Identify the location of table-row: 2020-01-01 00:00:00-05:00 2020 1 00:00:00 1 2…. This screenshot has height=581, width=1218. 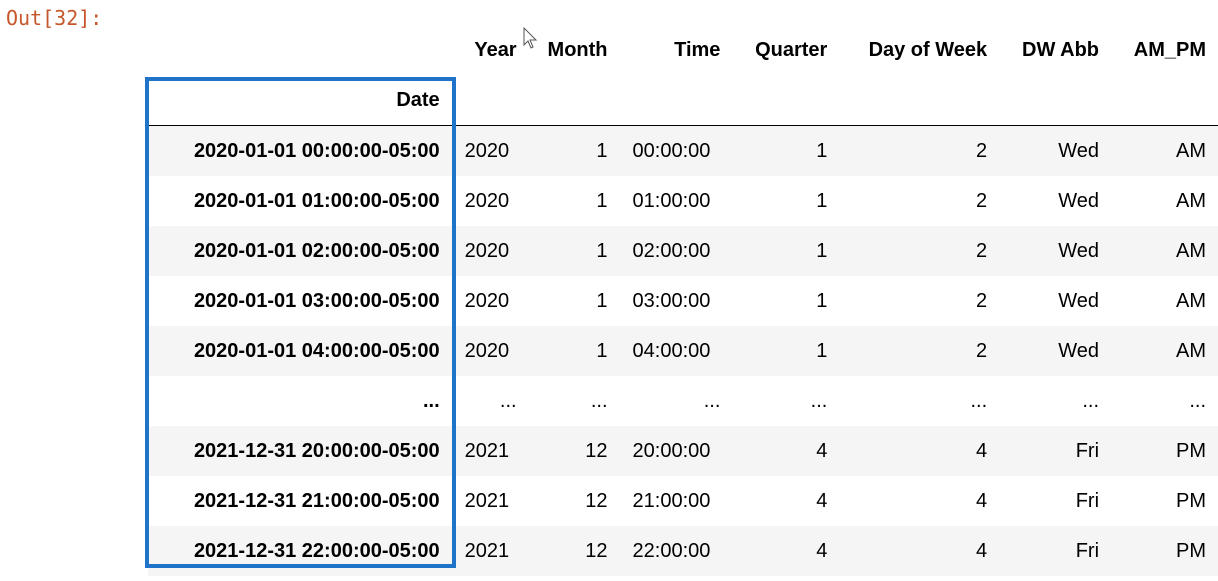
(683, 150).